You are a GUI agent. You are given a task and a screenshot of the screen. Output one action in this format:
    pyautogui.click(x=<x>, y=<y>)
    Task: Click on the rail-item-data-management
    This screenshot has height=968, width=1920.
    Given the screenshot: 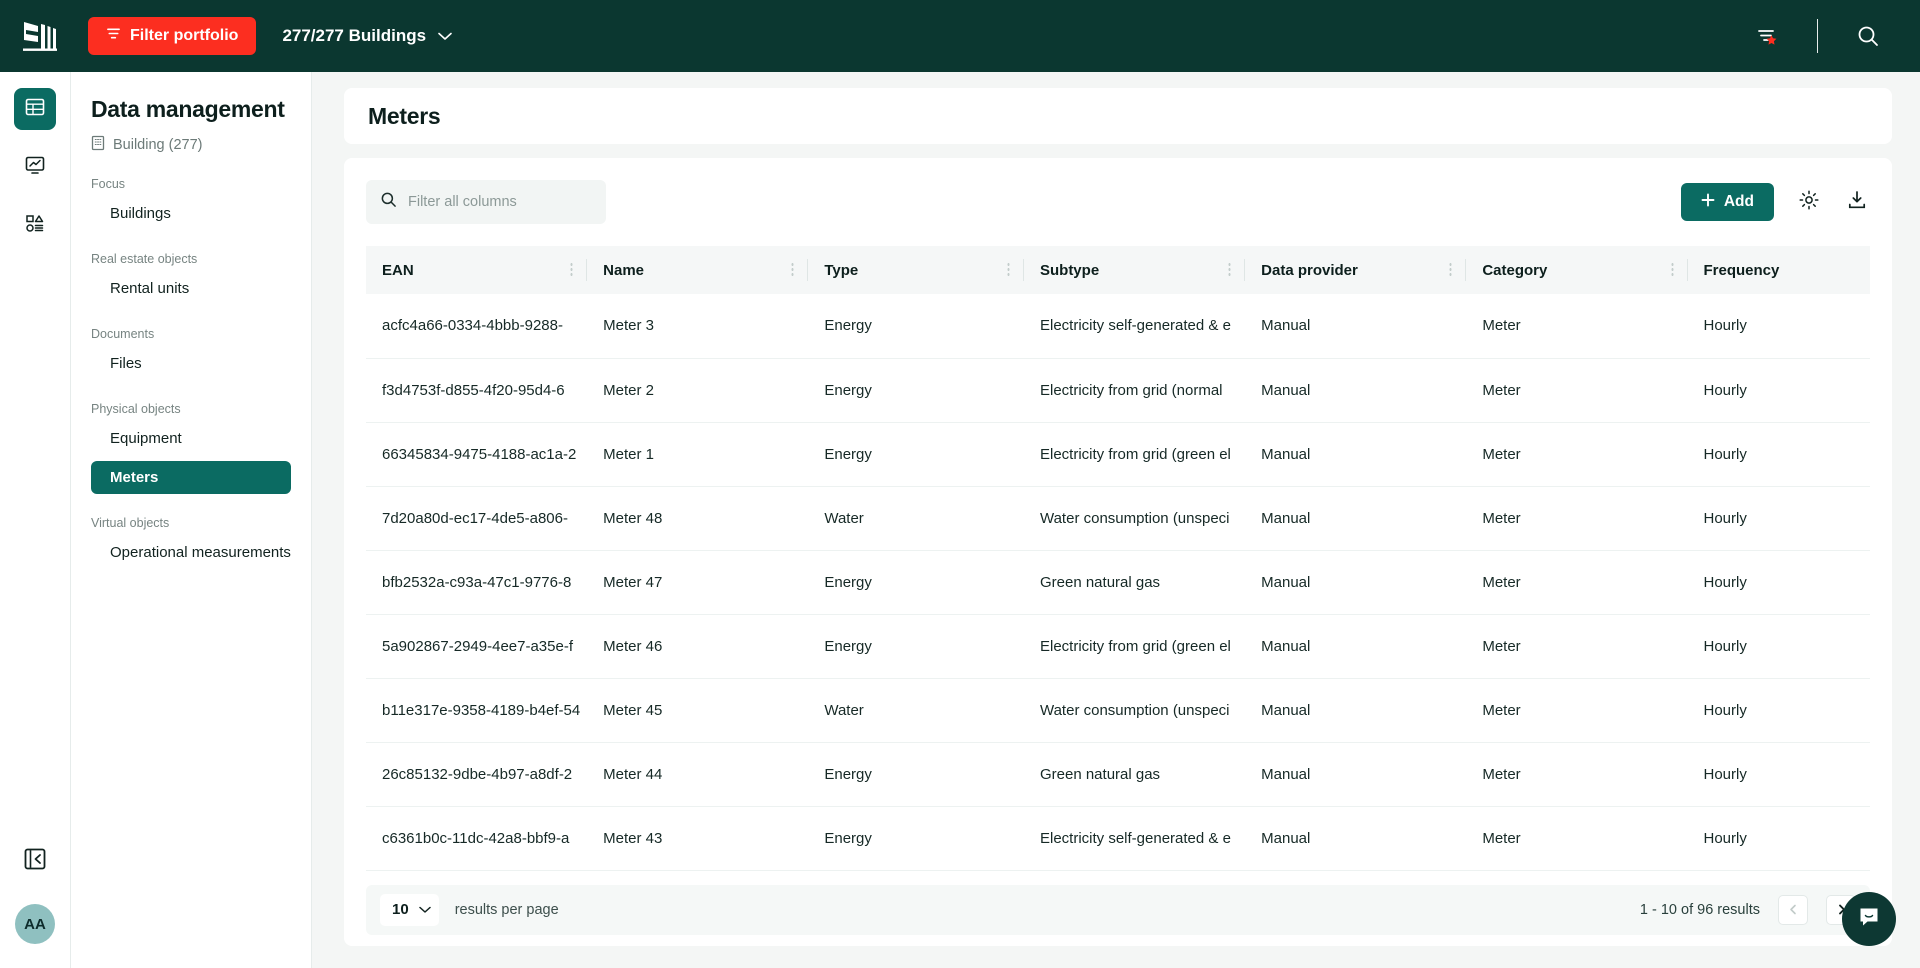 What is the action you would take?
    pyautogui.click(x=35, y=109)
    